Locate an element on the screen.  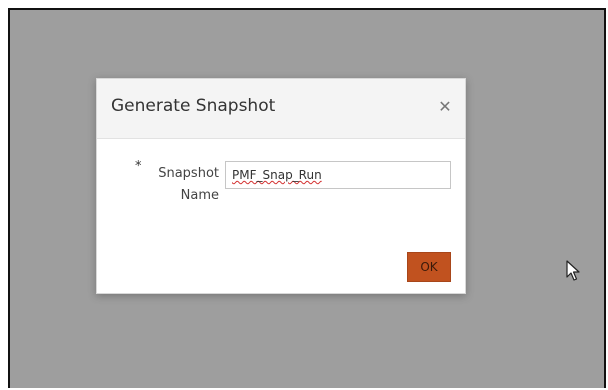
dialog-header: Generate Snapshot ✕ is located at coordinates (281, 109).